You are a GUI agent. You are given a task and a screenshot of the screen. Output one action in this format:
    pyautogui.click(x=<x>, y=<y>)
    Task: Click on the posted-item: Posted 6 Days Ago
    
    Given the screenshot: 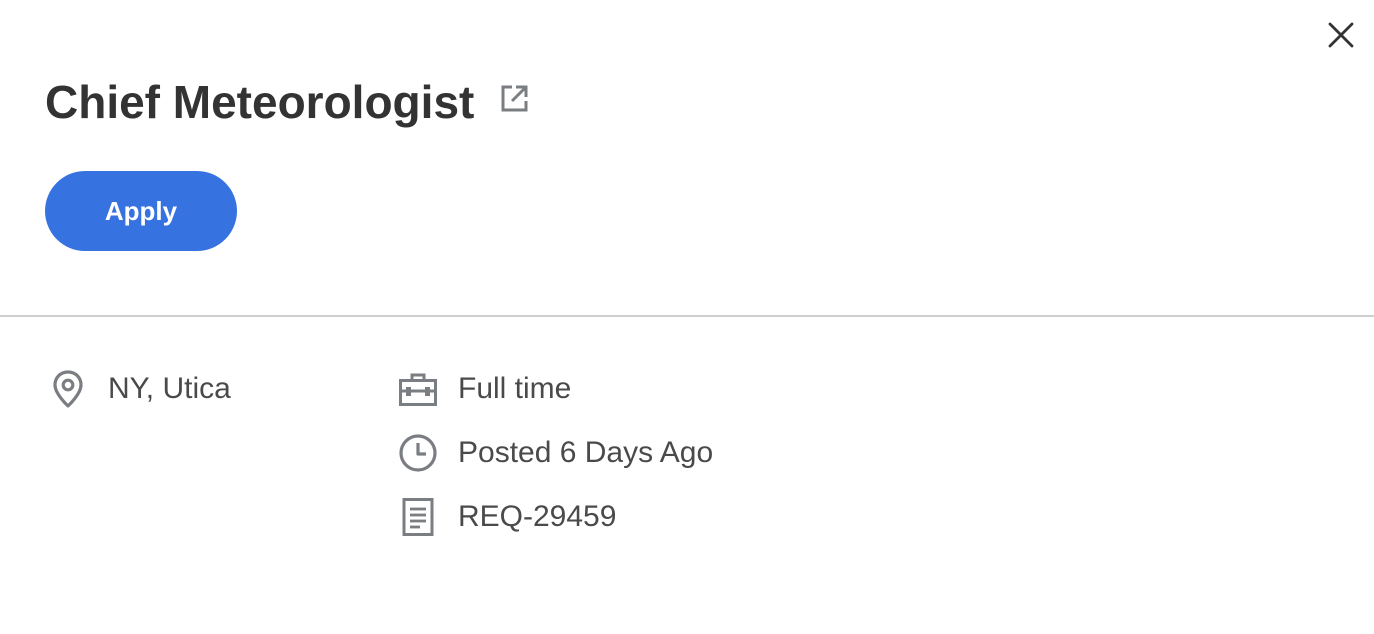 What is the action you would take?
    pyautogui.click(x=555, y=453)
    